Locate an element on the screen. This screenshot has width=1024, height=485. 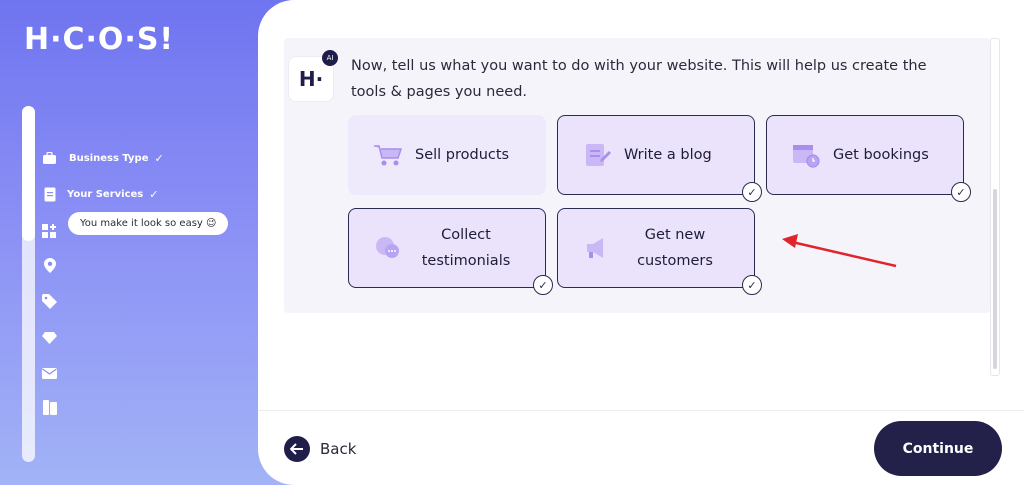
book-icon is located at coordinates (49, 407).